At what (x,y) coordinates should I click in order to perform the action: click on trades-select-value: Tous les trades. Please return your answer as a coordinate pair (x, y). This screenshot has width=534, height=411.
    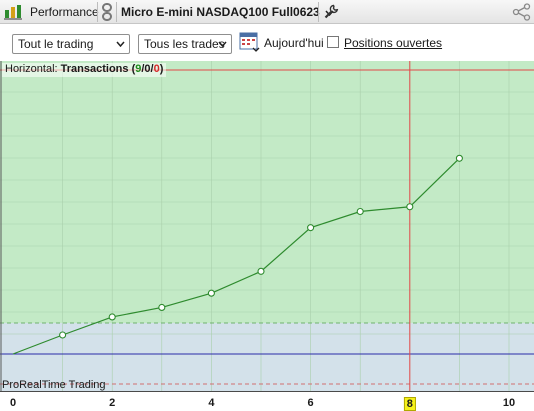
    Looking at the image, I should click on (184, 44).